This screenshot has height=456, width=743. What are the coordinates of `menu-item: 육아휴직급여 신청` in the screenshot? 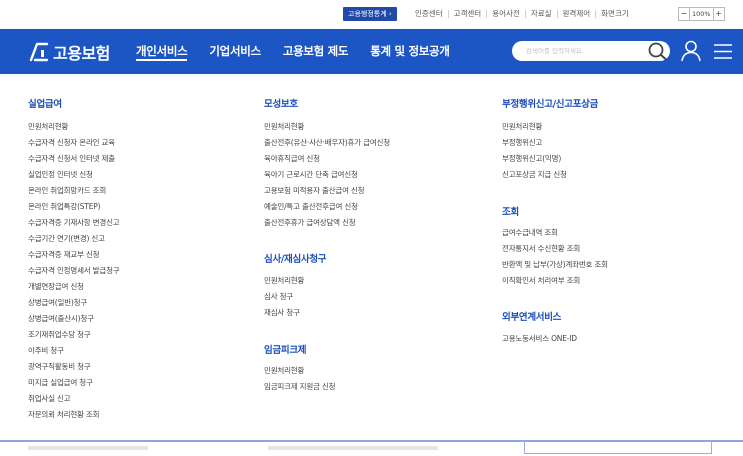 It's located at (292, 158).